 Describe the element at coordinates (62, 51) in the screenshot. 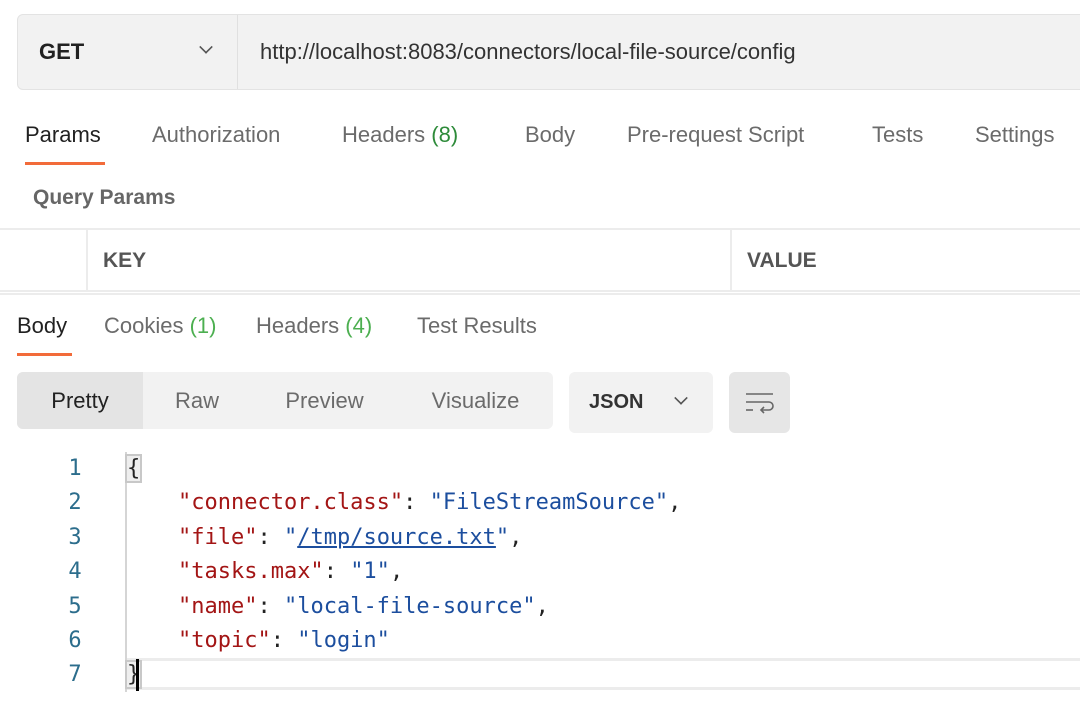

I see `method-label: GET` at that location.